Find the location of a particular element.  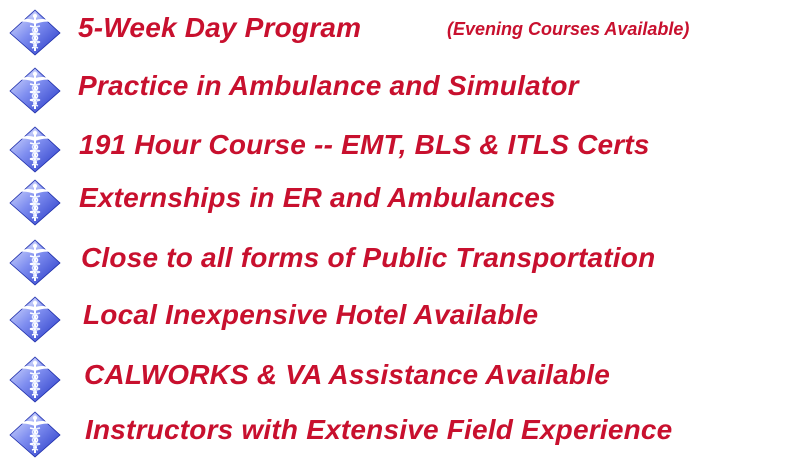

feature-label: 5-Week Day Program is located at coordinates (220, 27).